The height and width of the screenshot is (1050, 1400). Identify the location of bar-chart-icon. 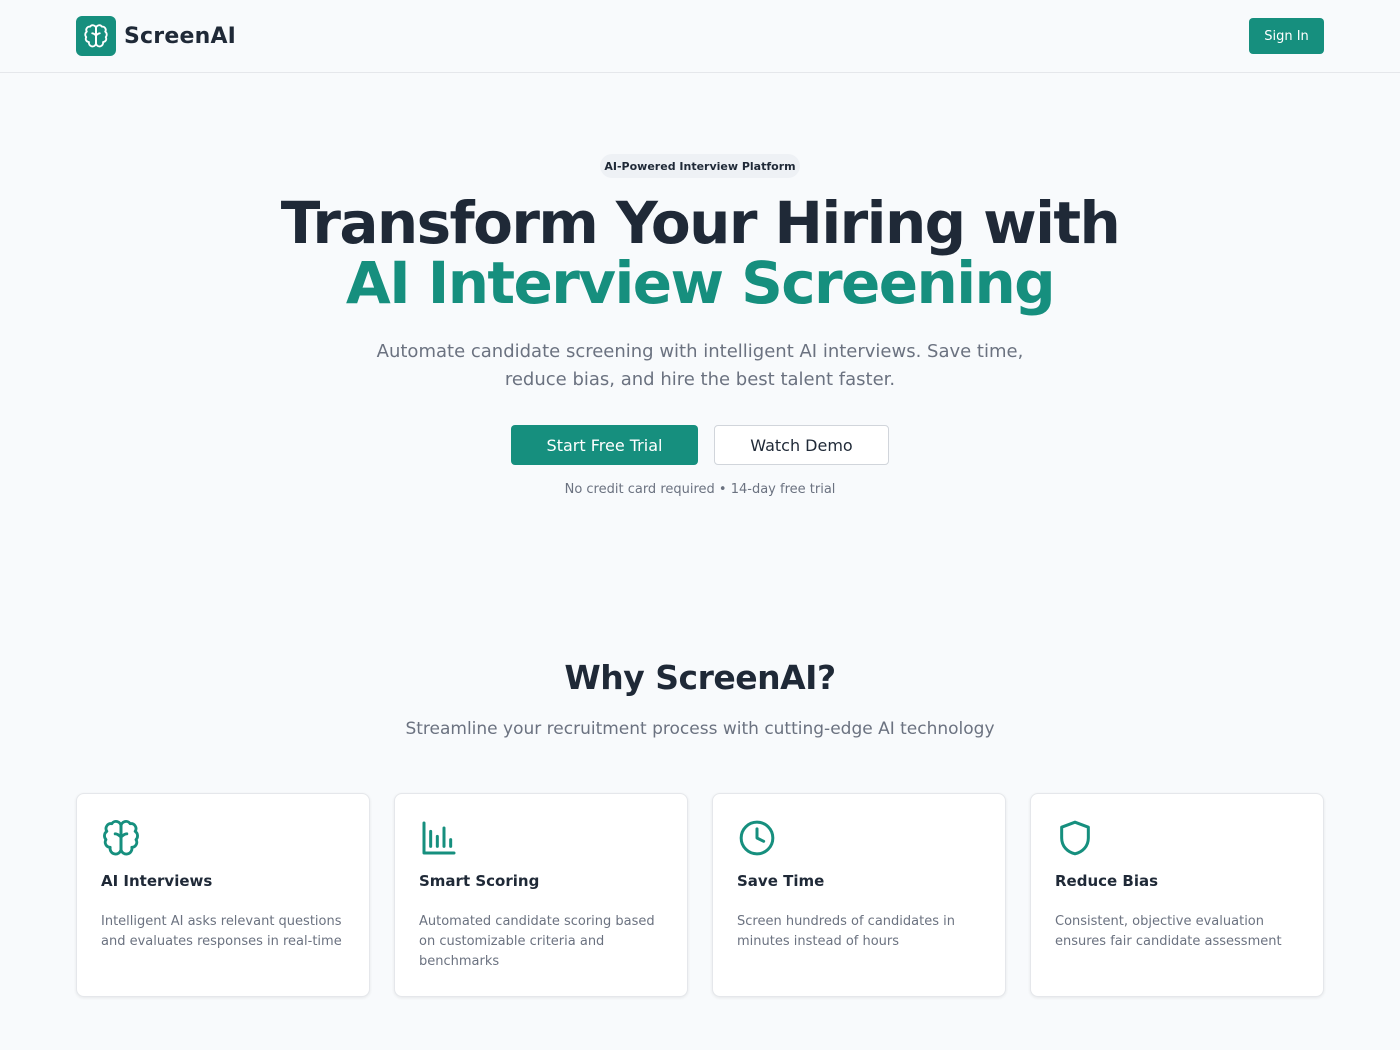
(439, 838).